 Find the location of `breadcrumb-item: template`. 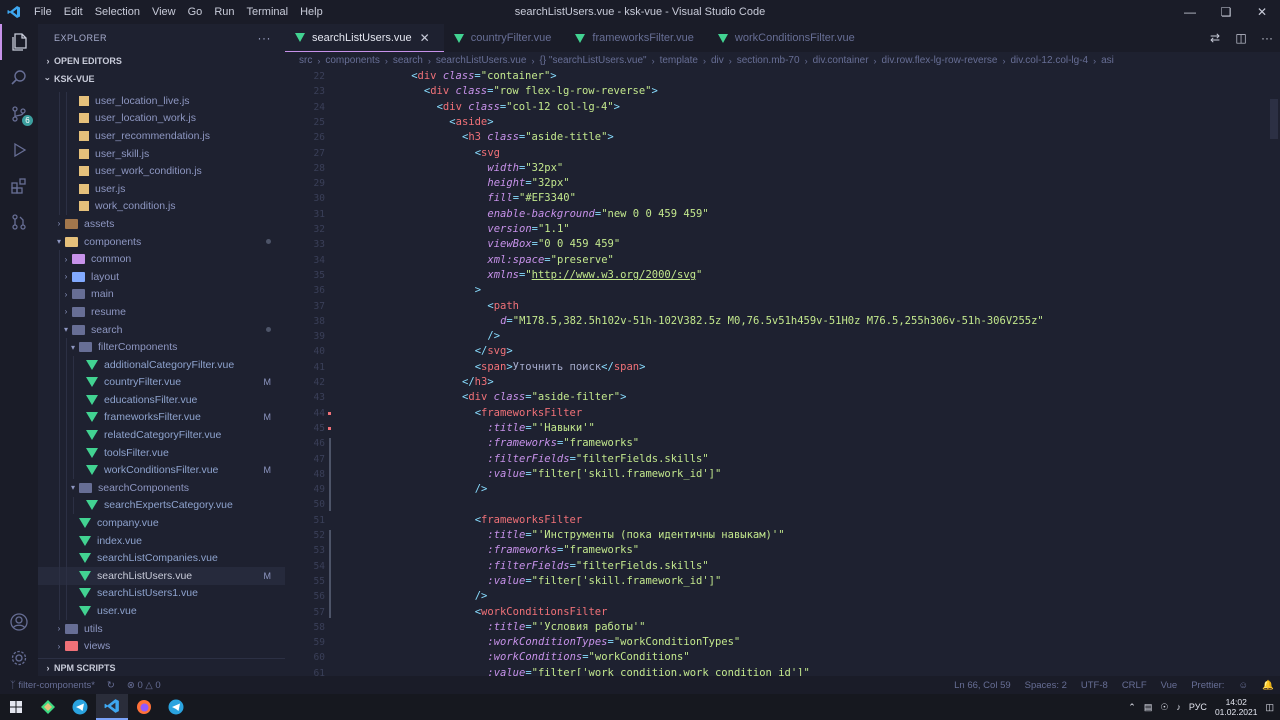

breadcrumb-item: template is located at coordinates (679, 60).